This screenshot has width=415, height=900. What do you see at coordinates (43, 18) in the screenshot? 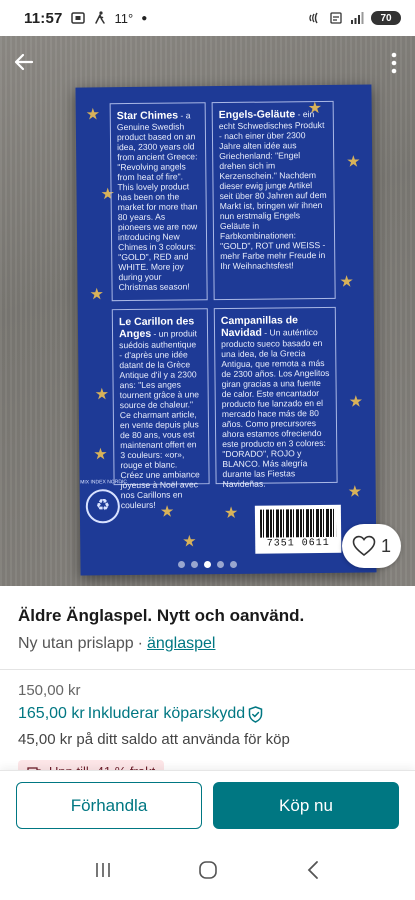
I see `status-time: 11:57` at bounding box center [43, 18].